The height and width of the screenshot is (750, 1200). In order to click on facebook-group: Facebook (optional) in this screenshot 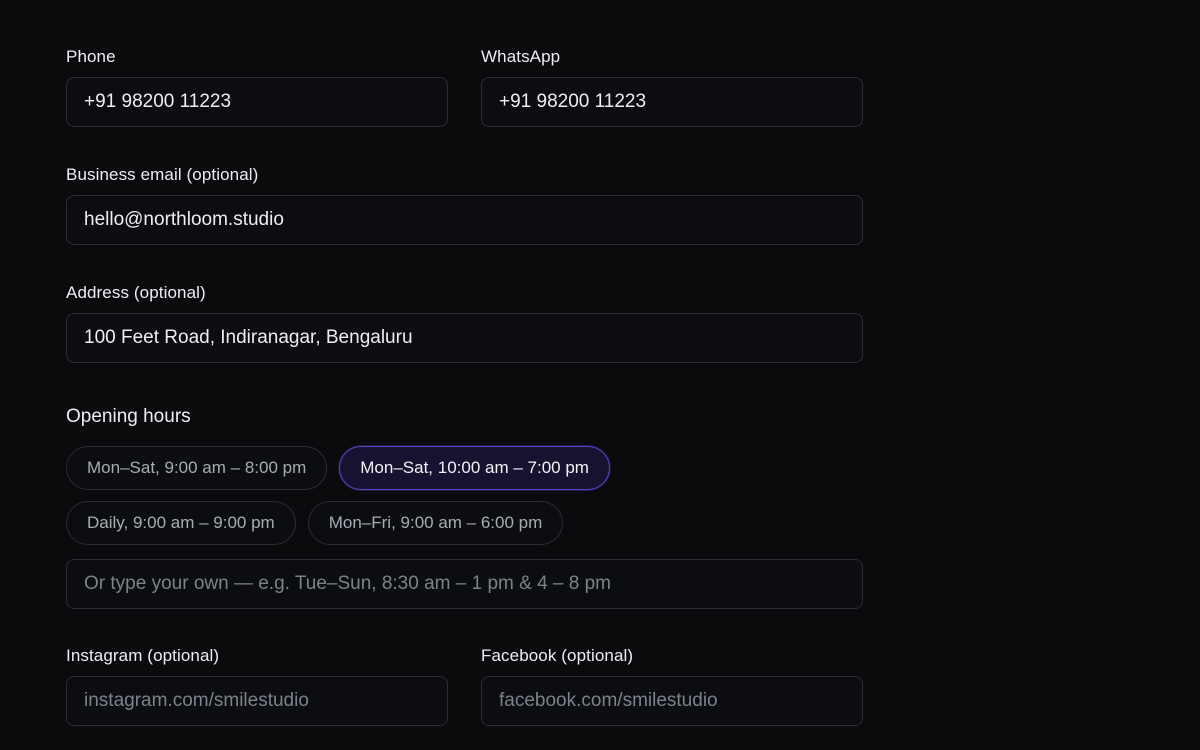, I will do `click(672, 686)`.